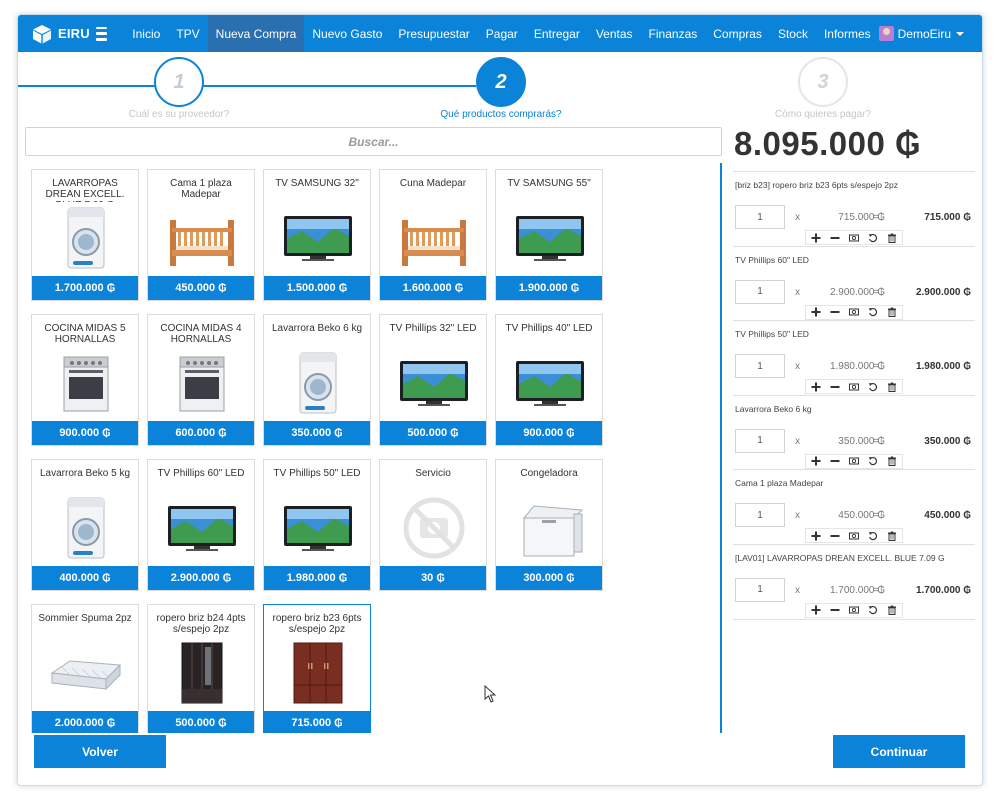  Describe the element at coordinates (549, 235) in the screenshot. I see `product-card: TV SAMSUNG 55" 1.900.000 ₲` at that location.